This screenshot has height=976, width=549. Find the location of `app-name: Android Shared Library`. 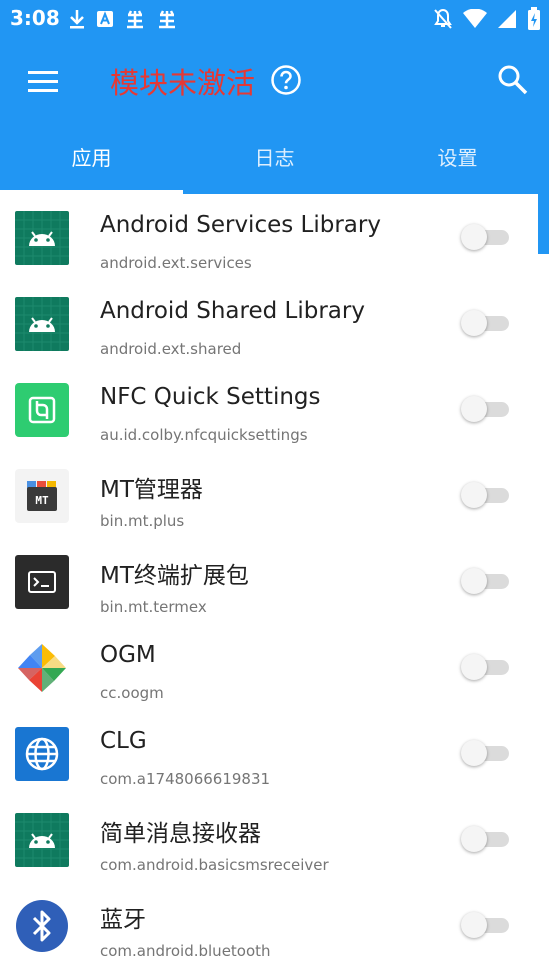

app-name: Android Shared Library is located at coordinates (232, 311).